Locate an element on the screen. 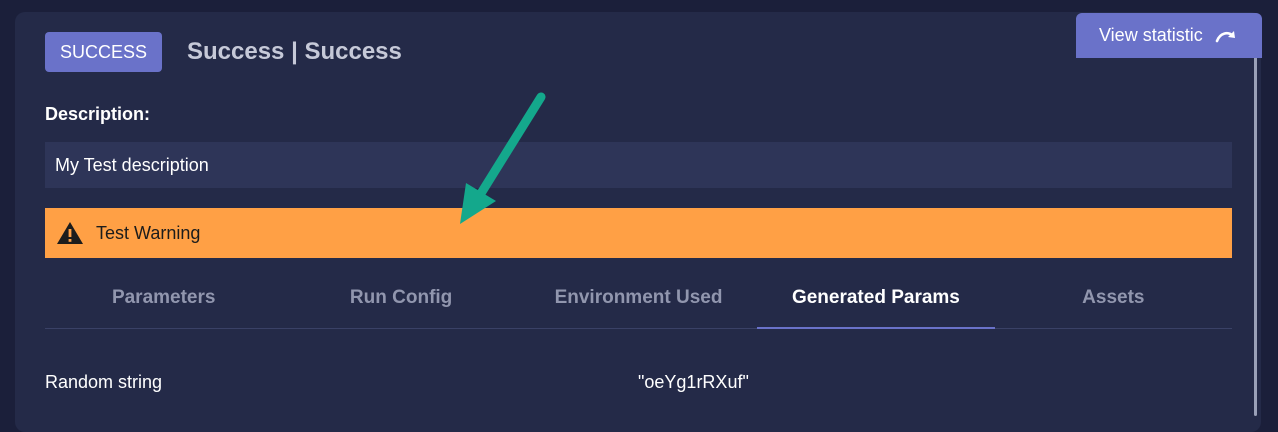  status-badge: SUCCESS is located at coordinates (103, 52).